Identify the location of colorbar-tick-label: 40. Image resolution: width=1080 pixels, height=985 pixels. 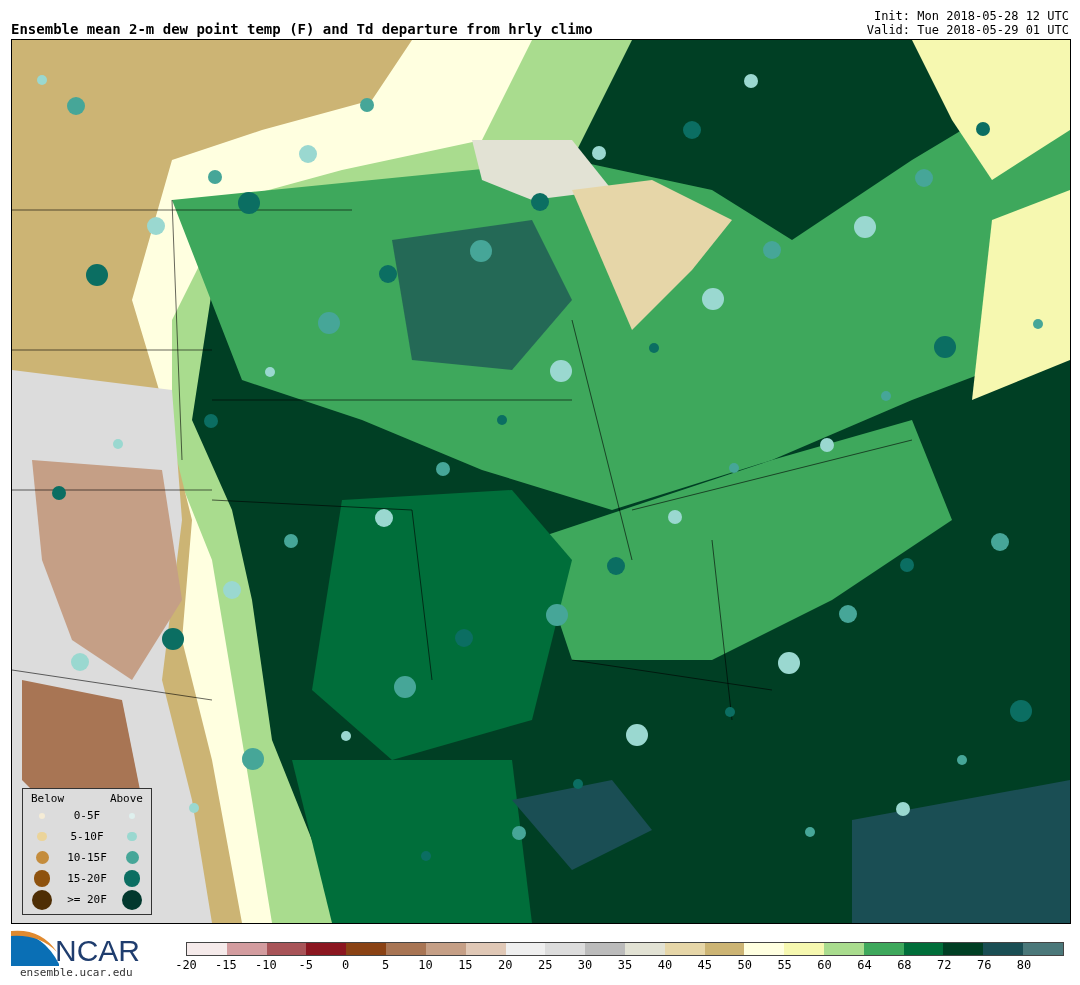
(665, 965).